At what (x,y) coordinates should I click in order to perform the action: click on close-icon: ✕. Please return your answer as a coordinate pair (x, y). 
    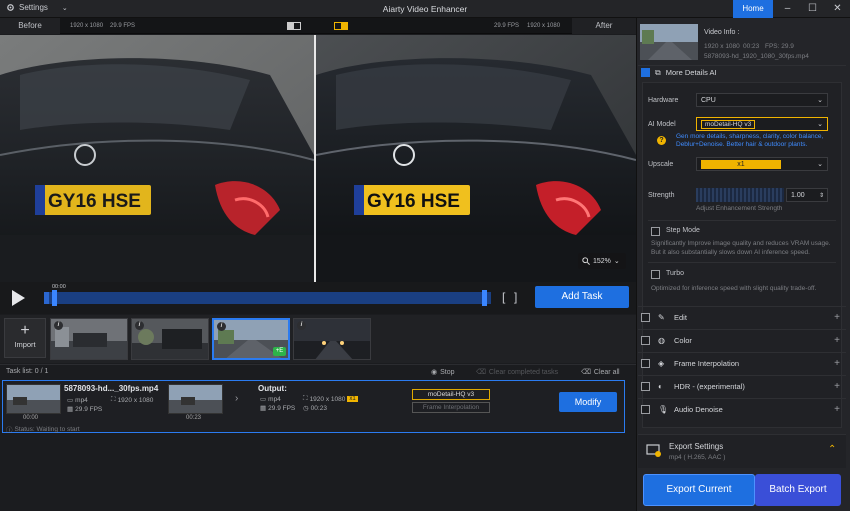
    Looking at the image, I should click on (837, 9).